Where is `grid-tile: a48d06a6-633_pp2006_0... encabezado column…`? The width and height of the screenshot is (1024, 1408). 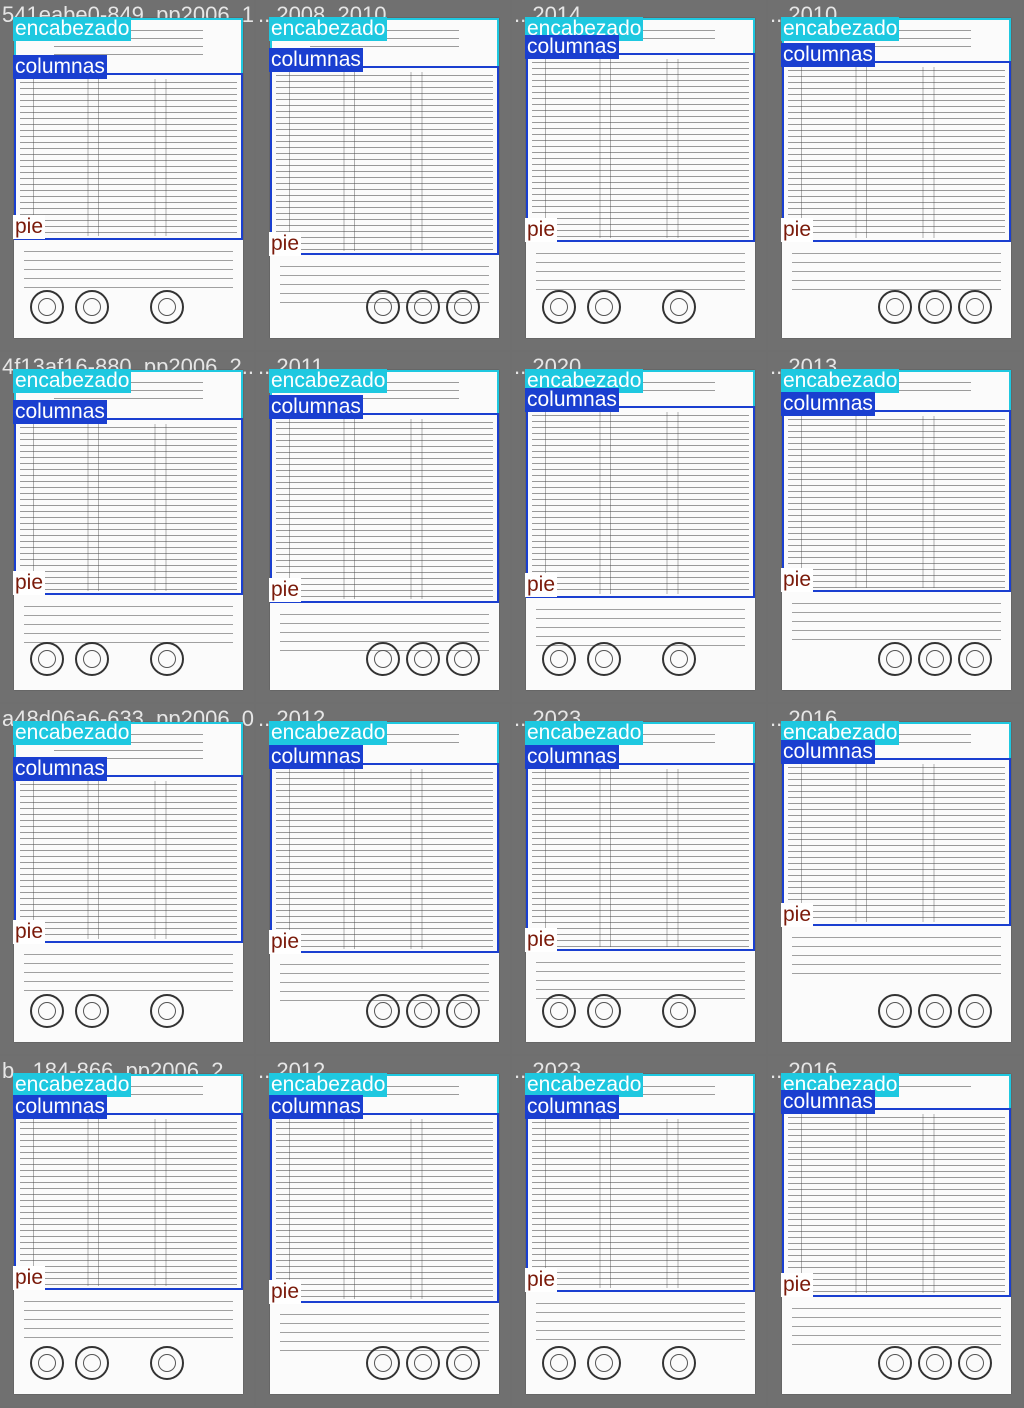 grid-tile: a48d06a6-633_pp2006_0... encabezado column… is located at coordinates (127, 879).